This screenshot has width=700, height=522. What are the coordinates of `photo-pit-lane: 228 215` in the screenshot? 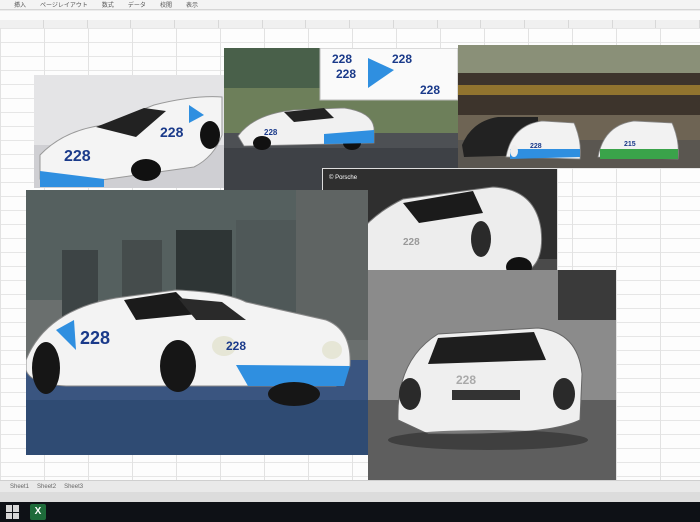 It's located at (579, 106).